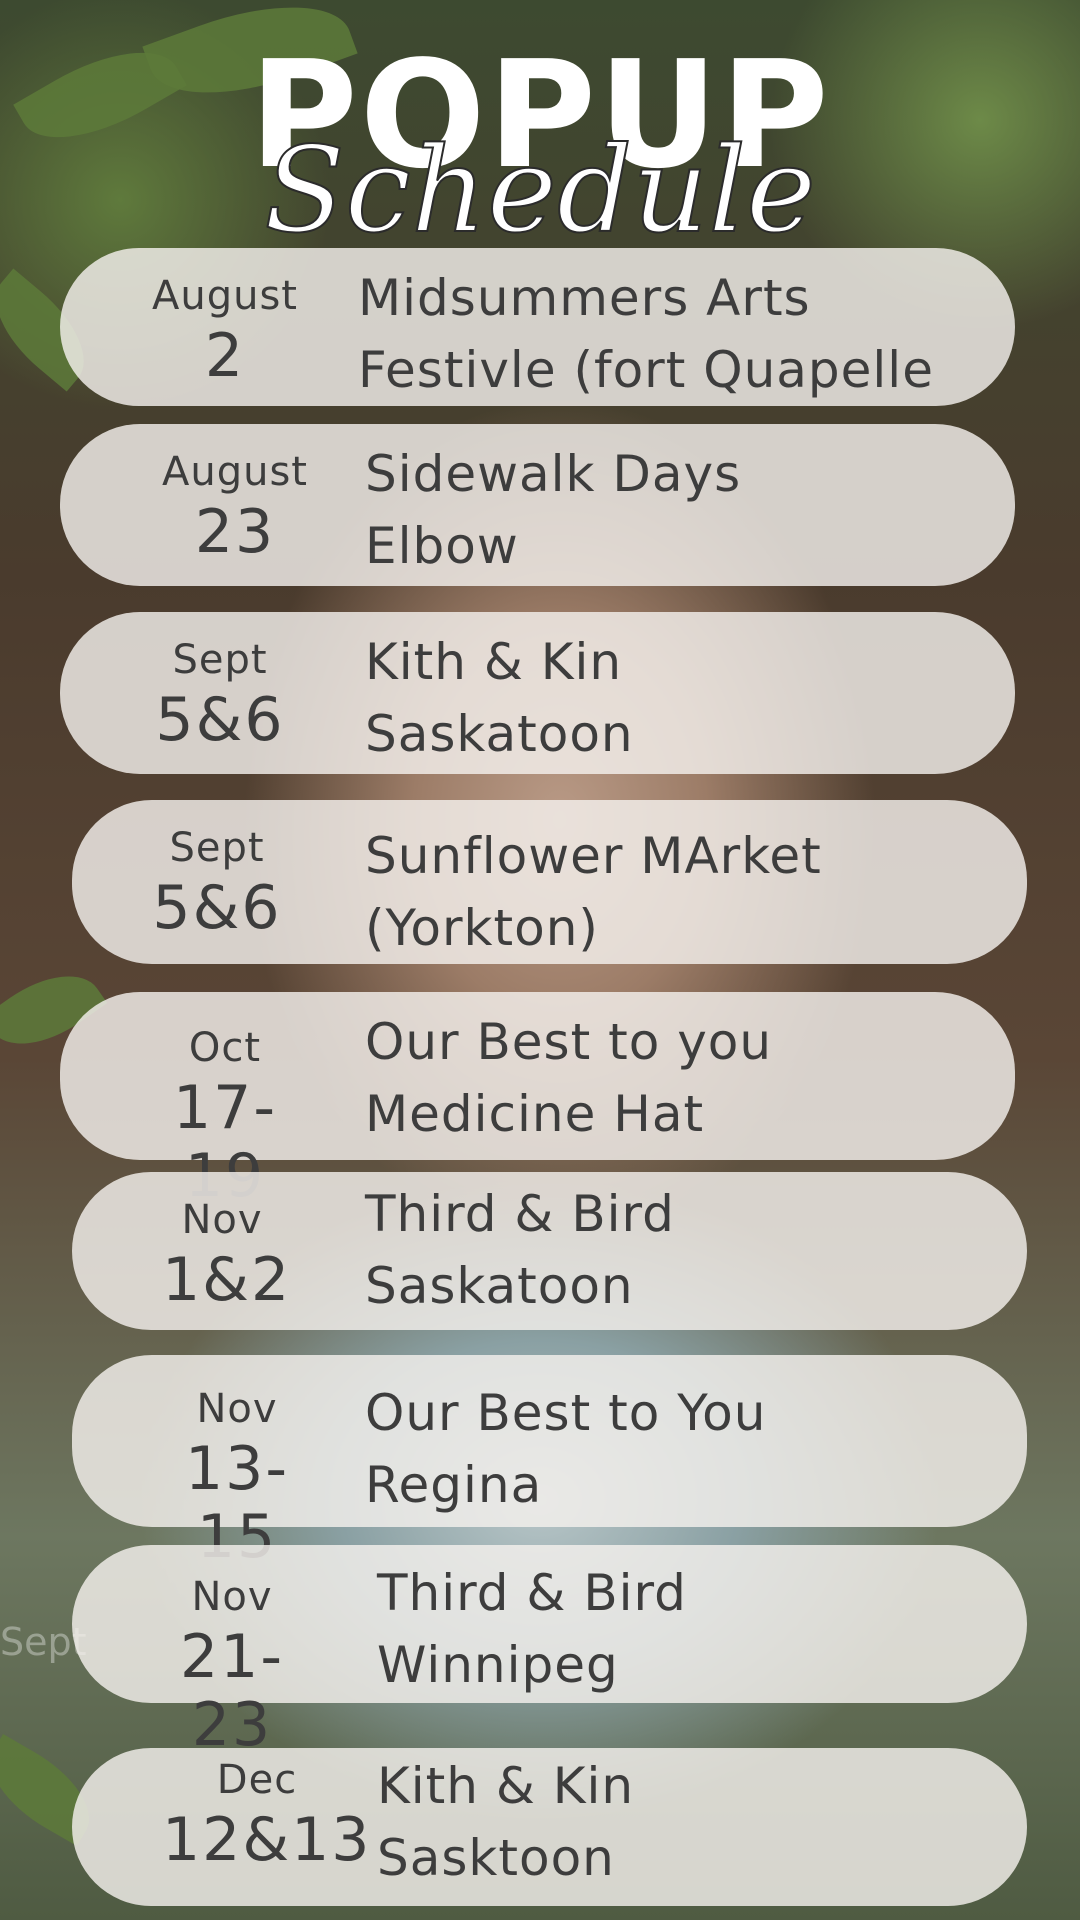  Describe the element at coordinates (496, 1858) in the screenshot. I see `event-location: Sasktoon` at that location.